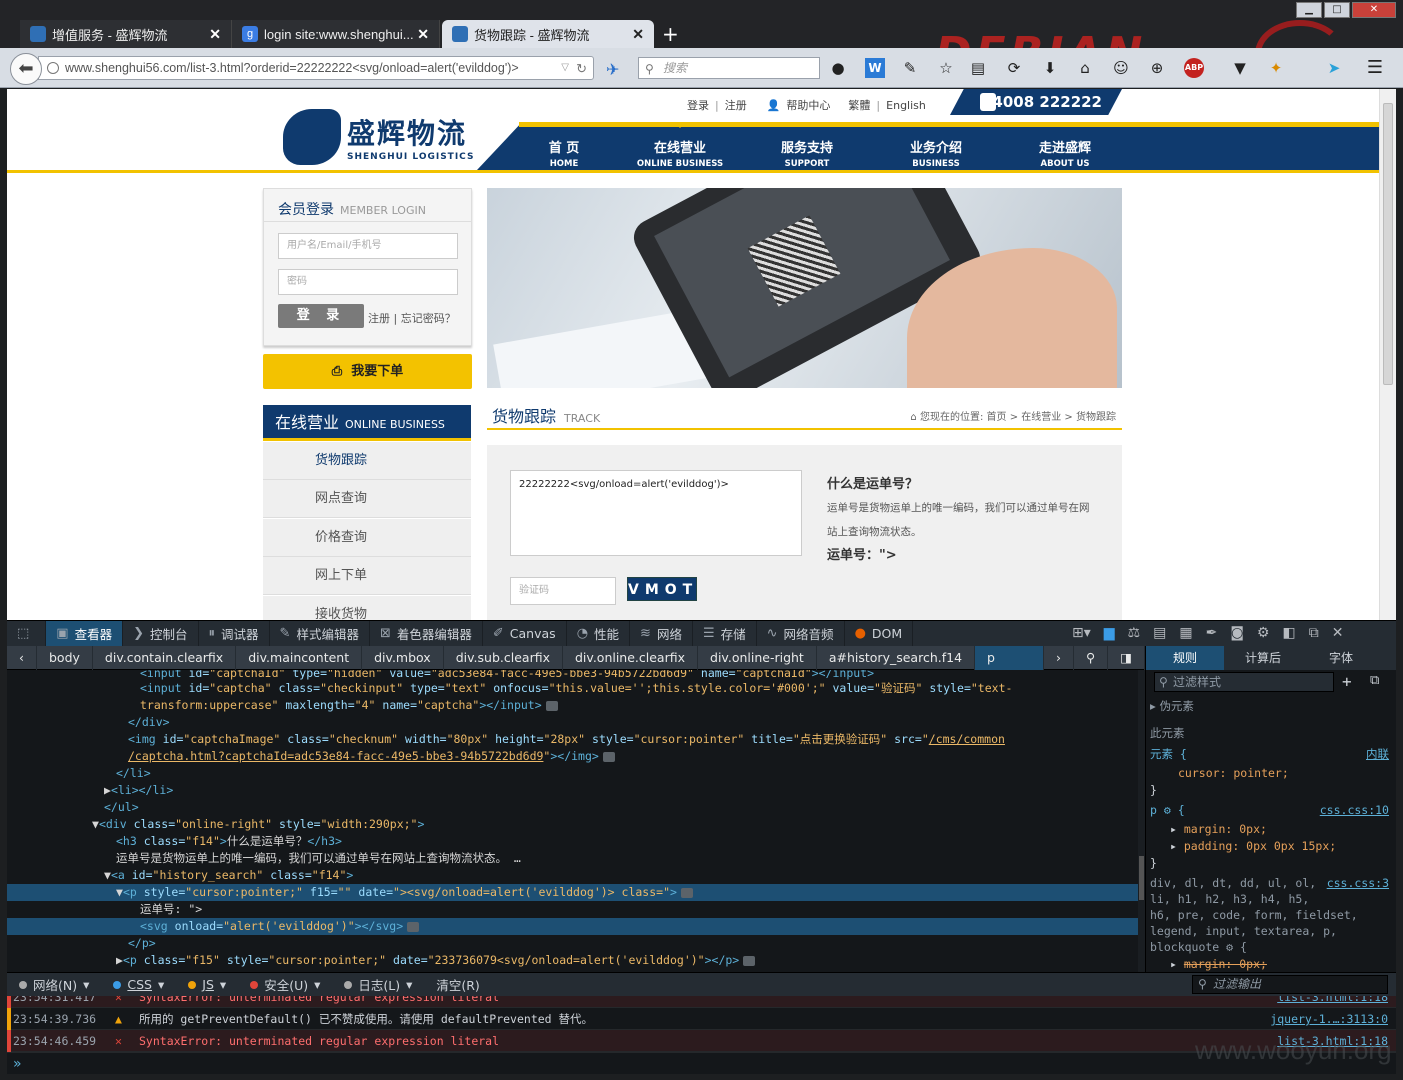  What do you see at coordinates (412, 318) in the screenshot?
I see `register-forgot-links: 注册 | 忘记密码？` at bounding box center [412, 318].